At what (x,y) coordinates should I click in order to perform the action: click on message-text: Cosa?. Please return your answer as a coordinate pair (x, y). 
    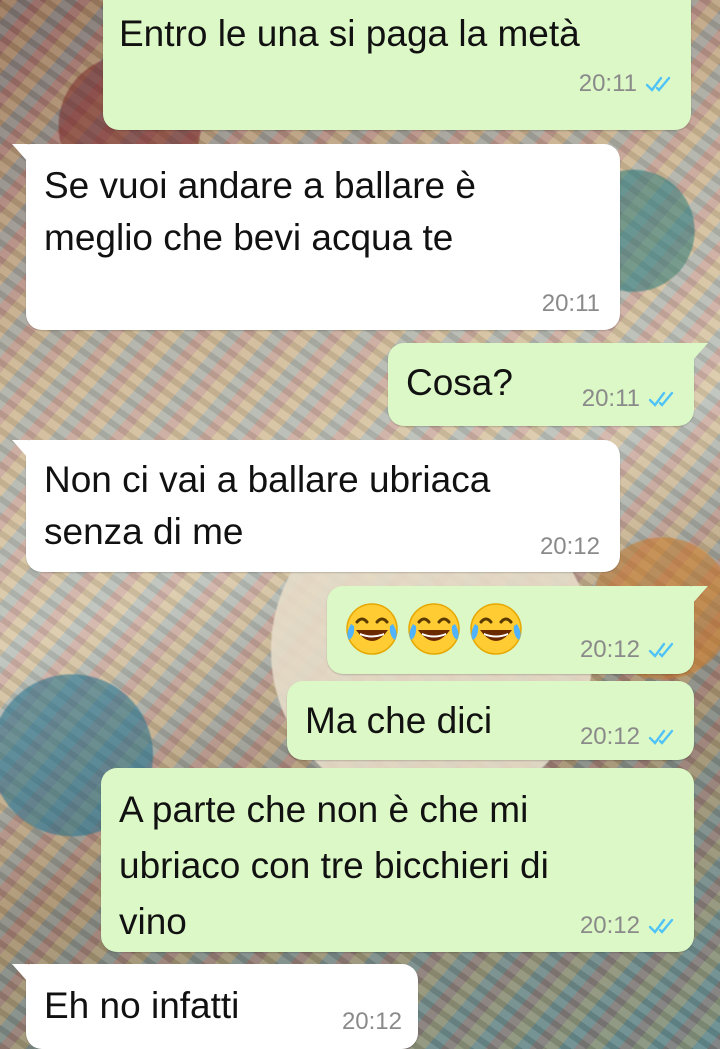
    Looking at the image, I should click on (459, 382).